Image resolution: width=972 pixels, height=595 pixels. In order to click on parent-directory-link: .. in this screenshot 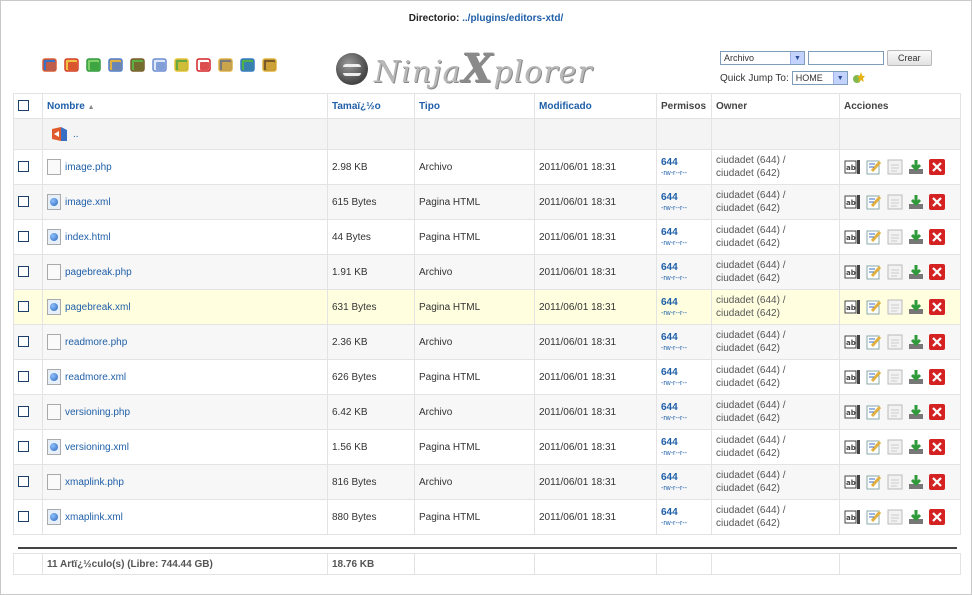, I will do `click(76, 134)`.